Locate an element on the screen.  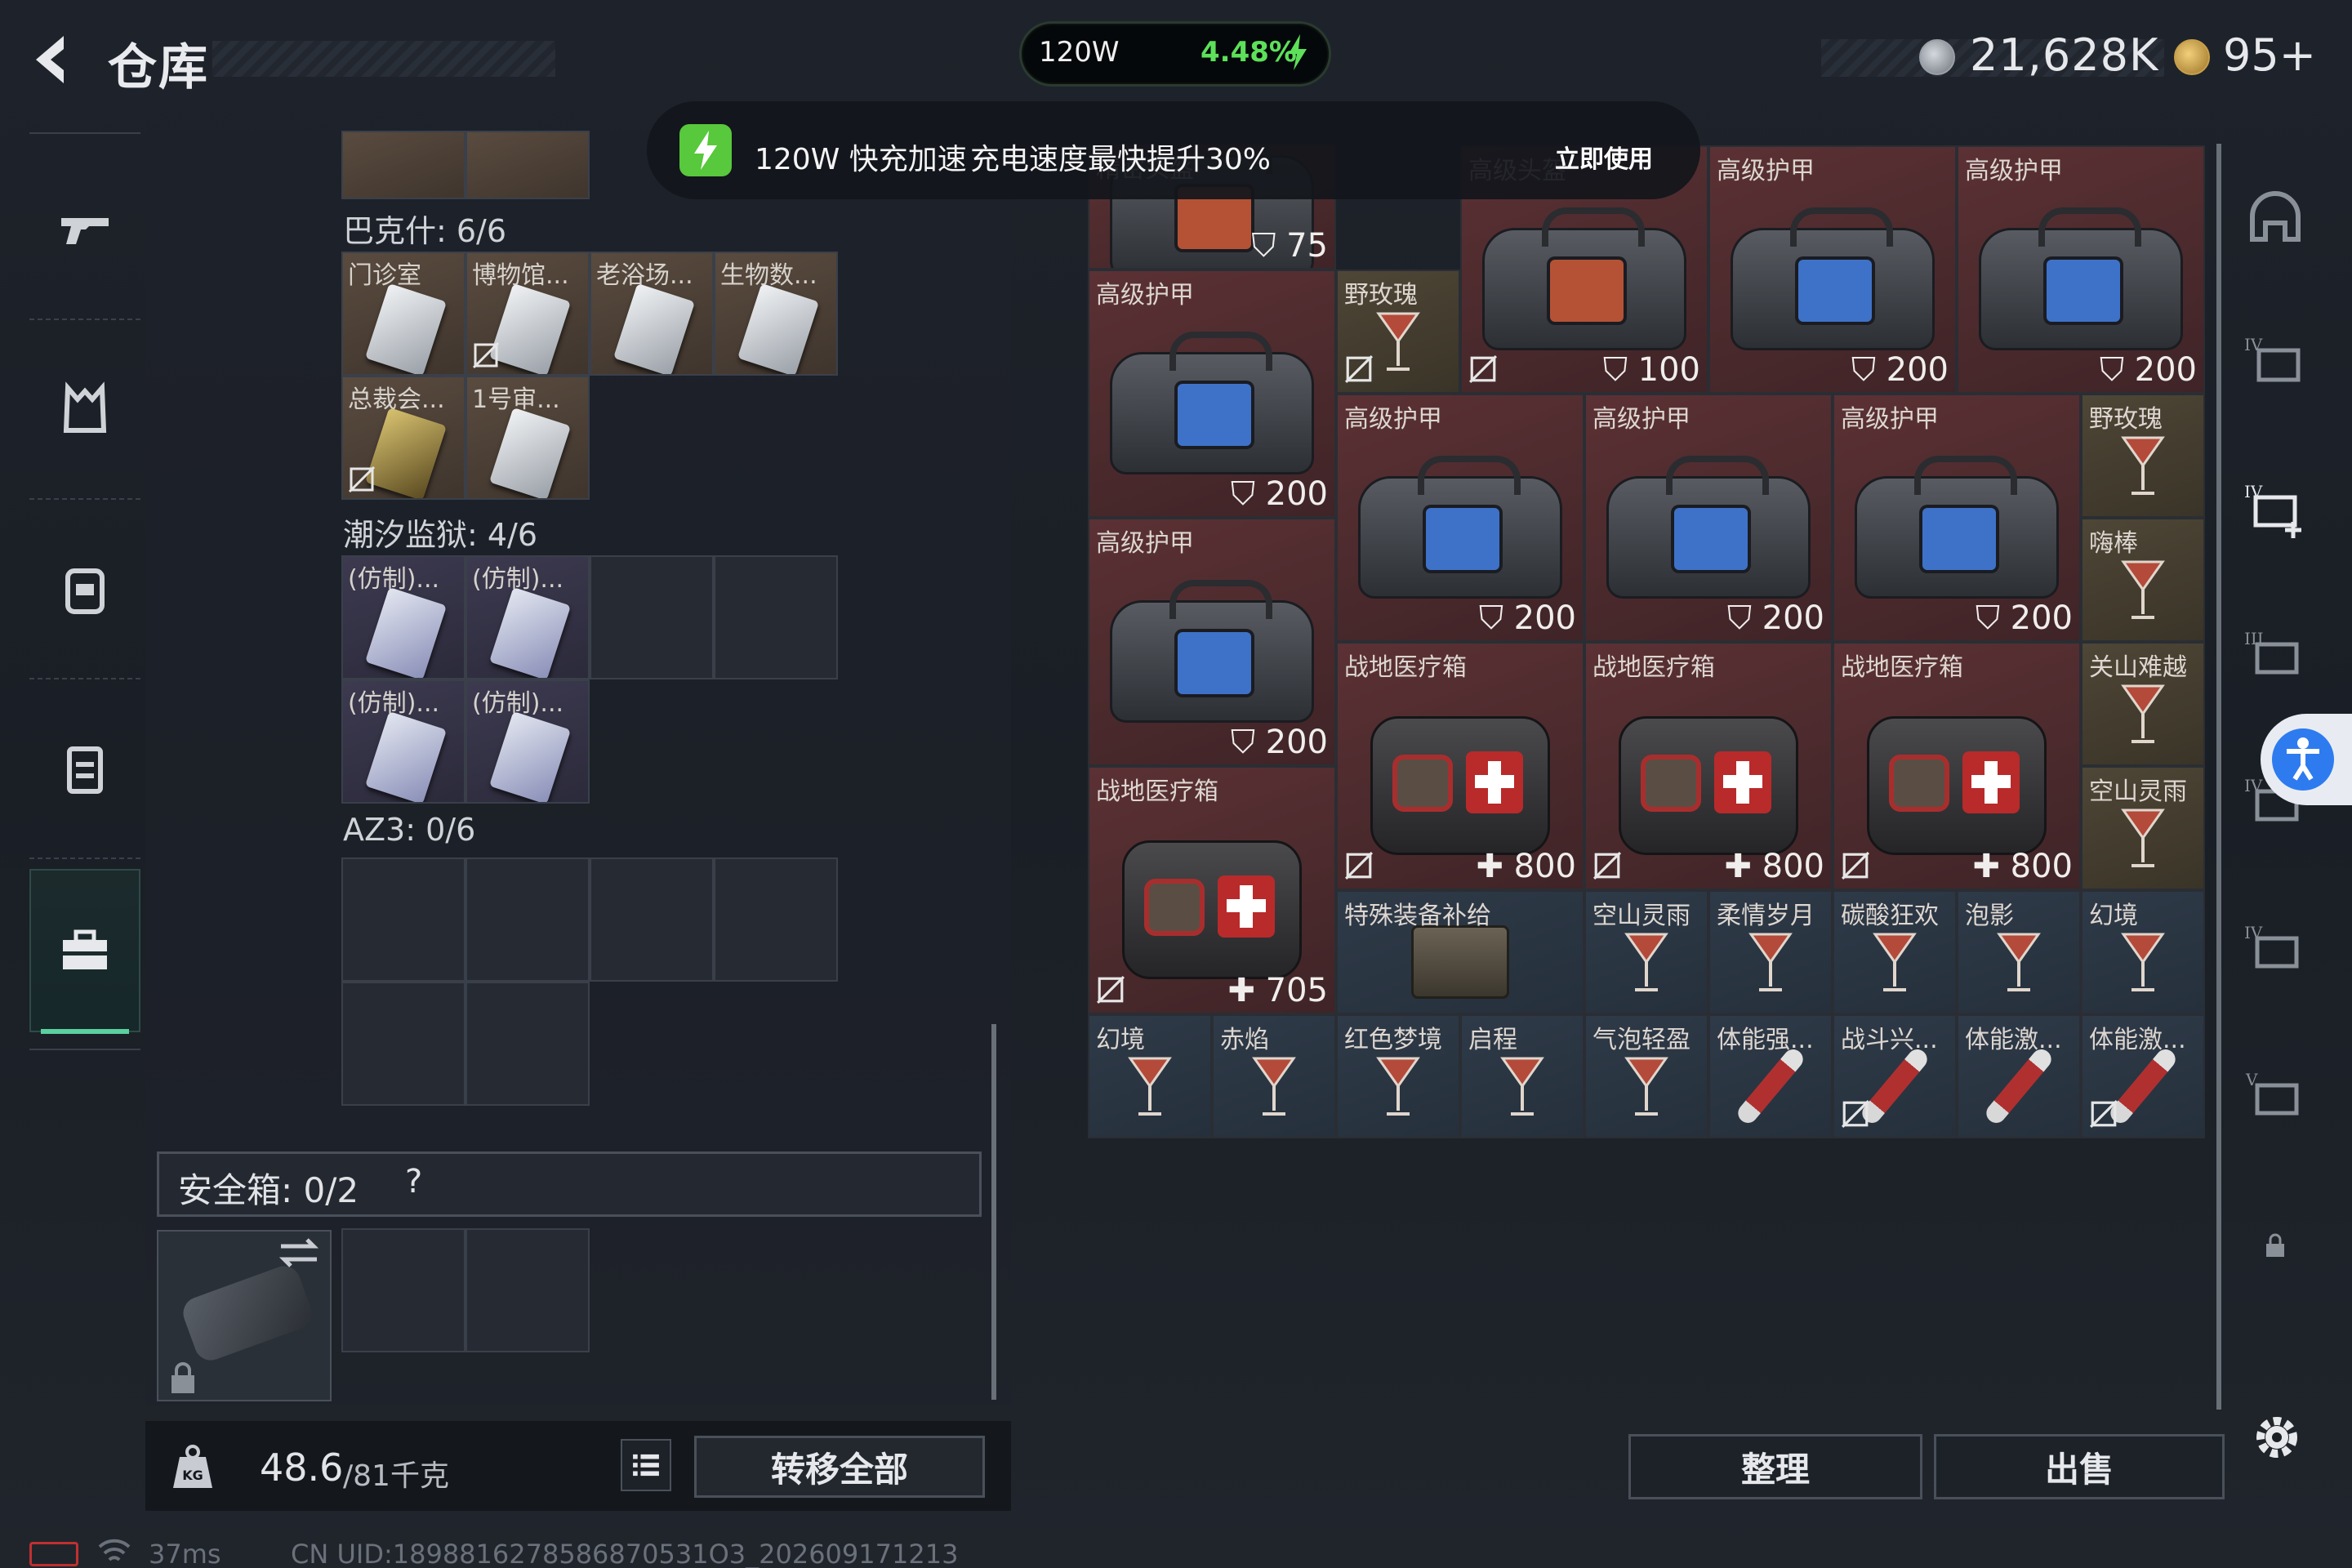
vest-icon is located at coordinates (85, 407).